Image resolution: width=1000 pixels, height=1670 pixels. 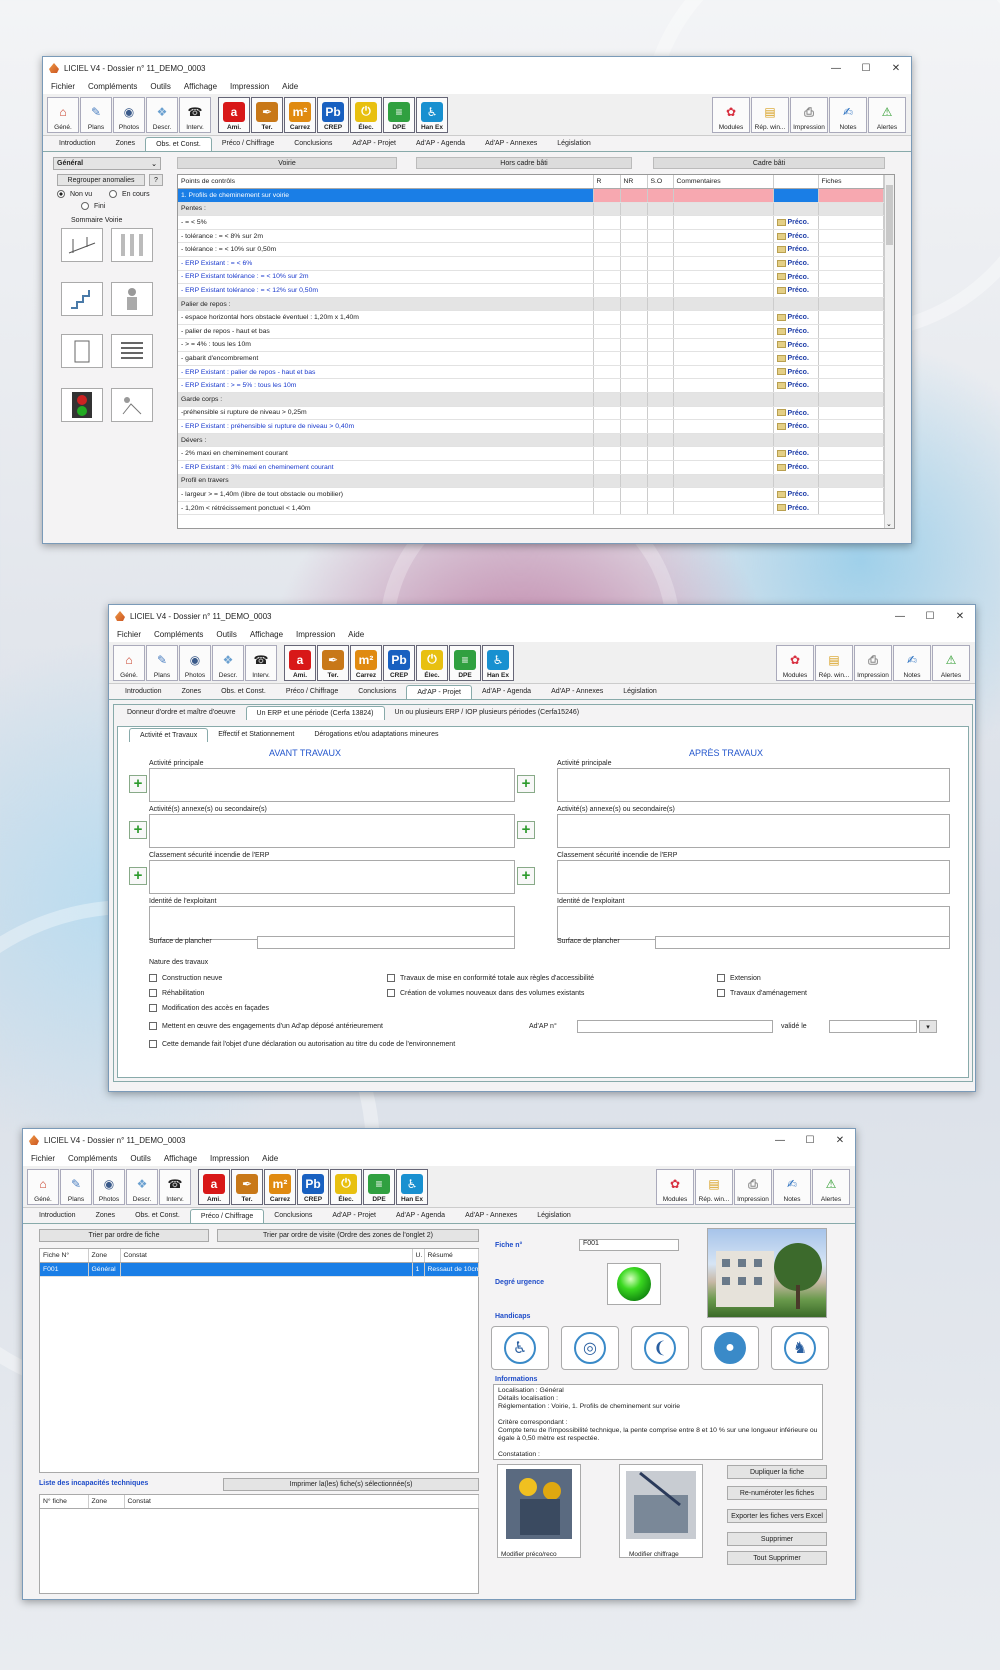 I want to click on han-ex-button: ♿ Han Ex, so click(x=412, y=1186).